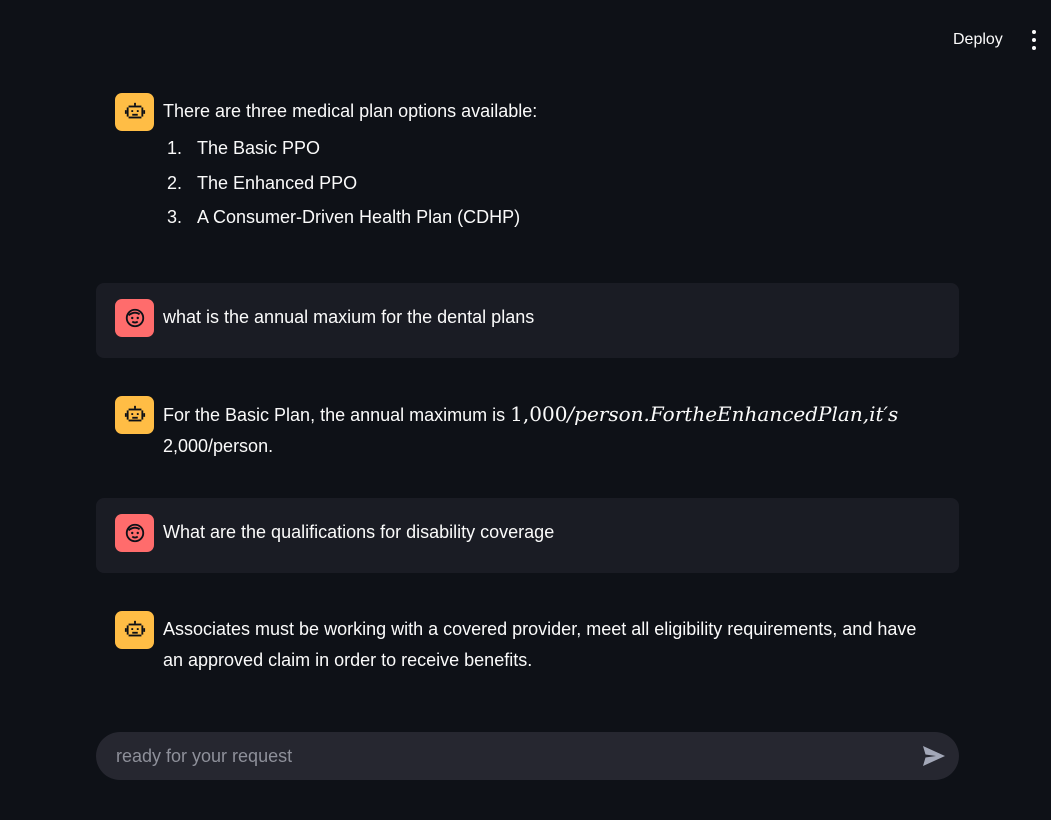 This screenshot has width=1051, height=820. I want to click on chat-input, so click(496, 756).